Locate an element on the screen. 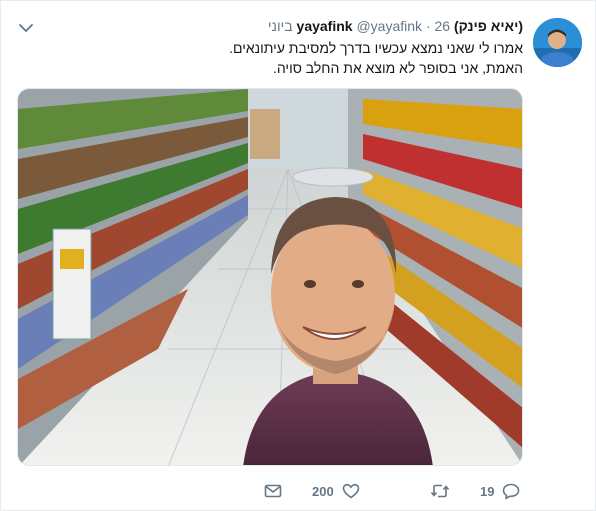  like-icon is located at coordinates (351, 491).